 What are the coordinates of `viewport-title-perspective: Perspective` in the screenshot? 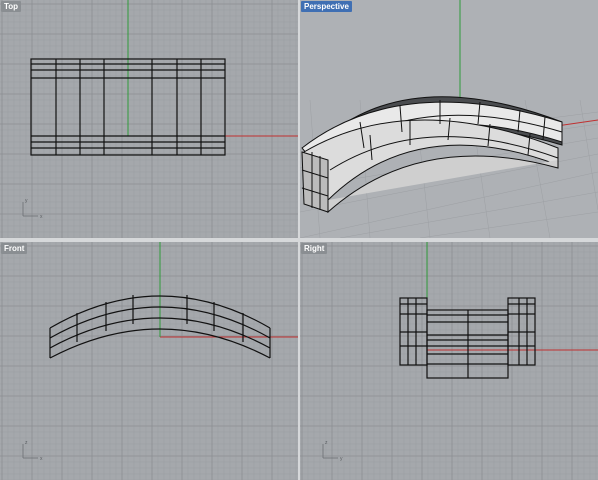 It's located at (326, 6).